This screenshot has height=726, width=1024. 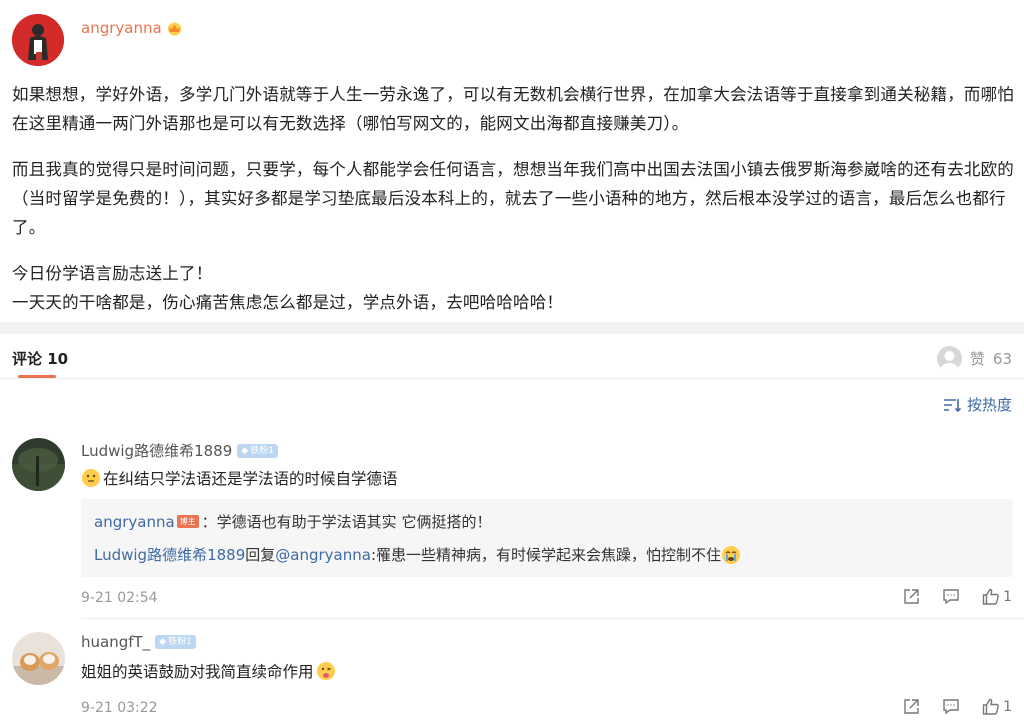 I want to click on crying-face-icon, so click(x=731, y=554).